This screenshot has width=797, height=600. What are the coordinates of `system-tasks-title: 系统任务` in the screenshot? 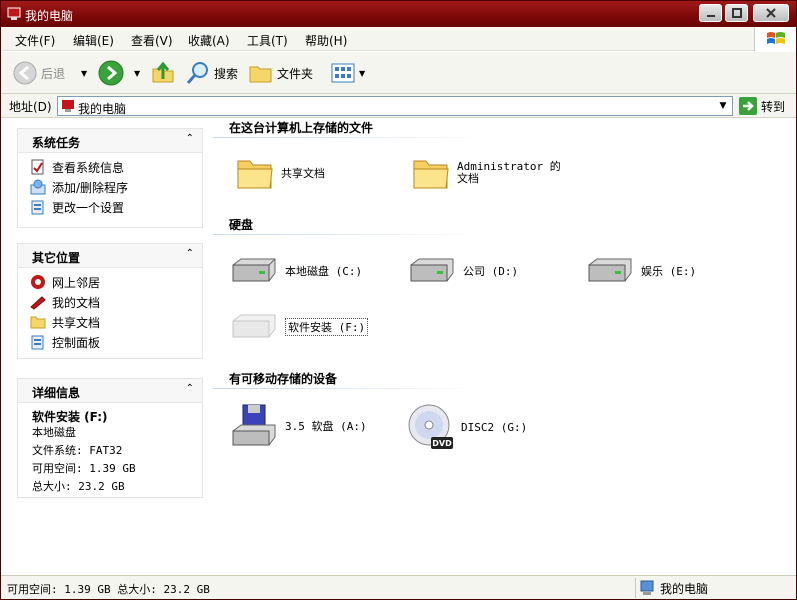 It's located at (56, 143).